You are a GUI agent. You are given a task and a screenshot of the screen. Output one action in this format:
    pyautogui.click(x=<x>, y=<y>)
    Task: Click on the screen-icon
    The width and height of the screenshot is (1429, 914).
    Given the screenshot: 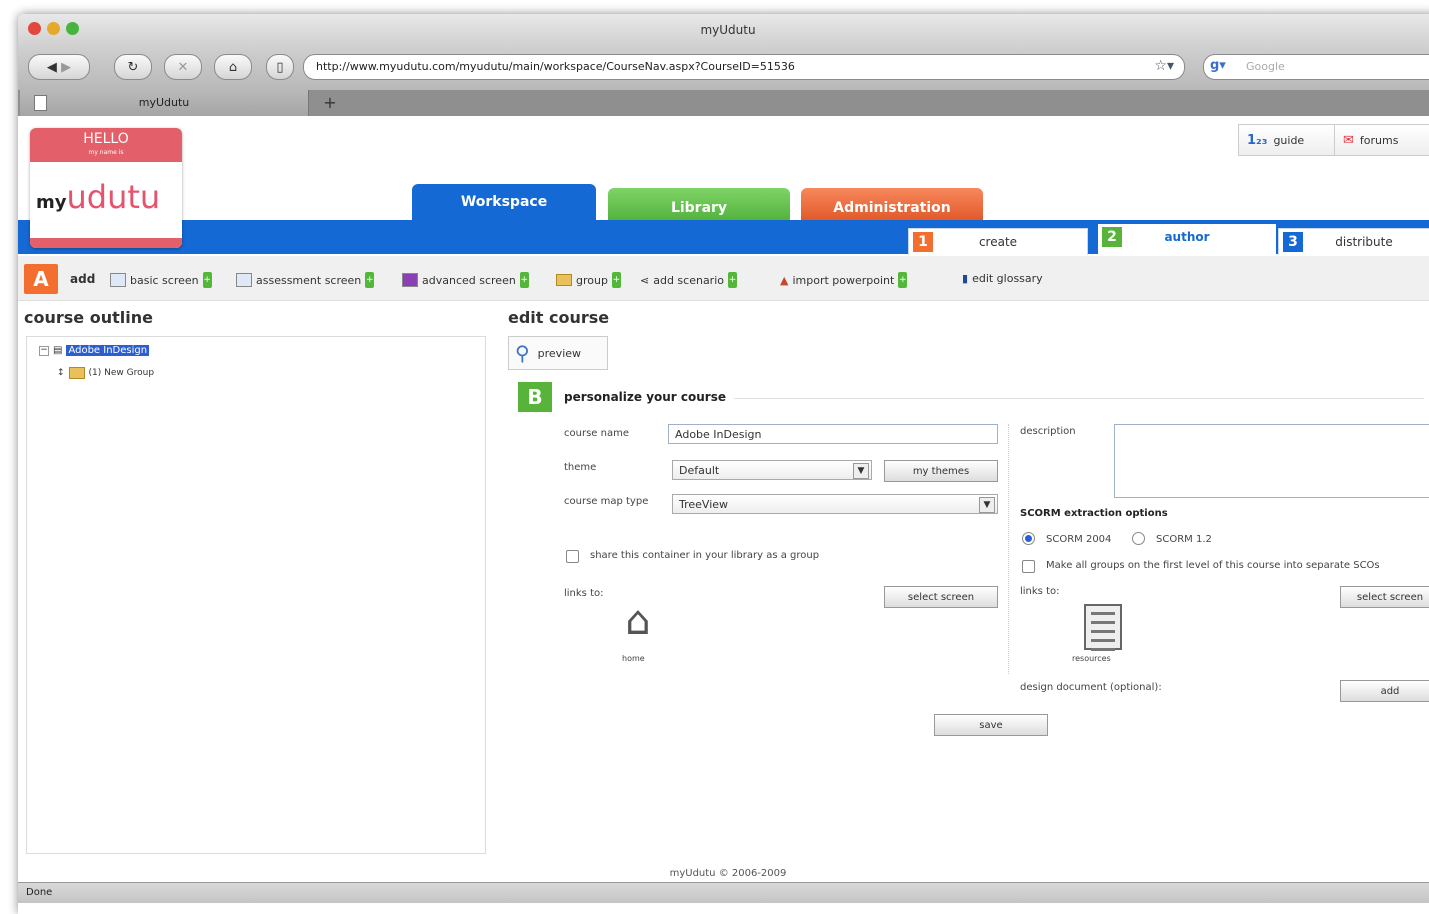 What is the action you would take?
    pyautogui.click(x=118, y=280)
    